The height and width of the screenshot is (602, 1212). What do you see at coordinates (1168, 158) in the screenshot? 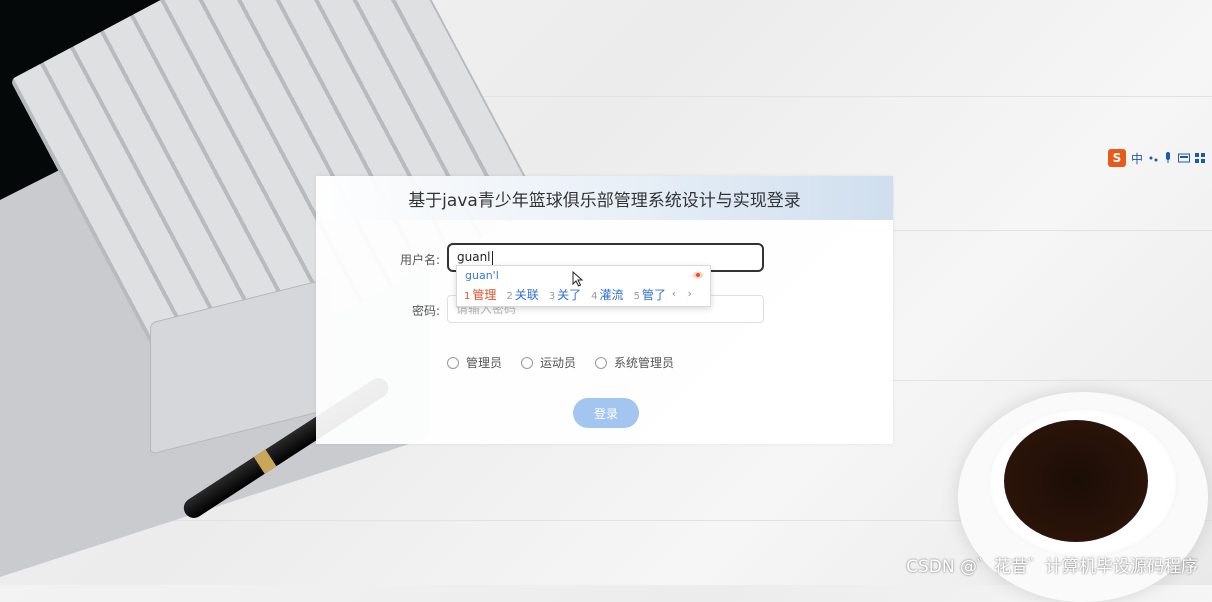
I see `microphone-icon` at bounding box center [1168, 158].